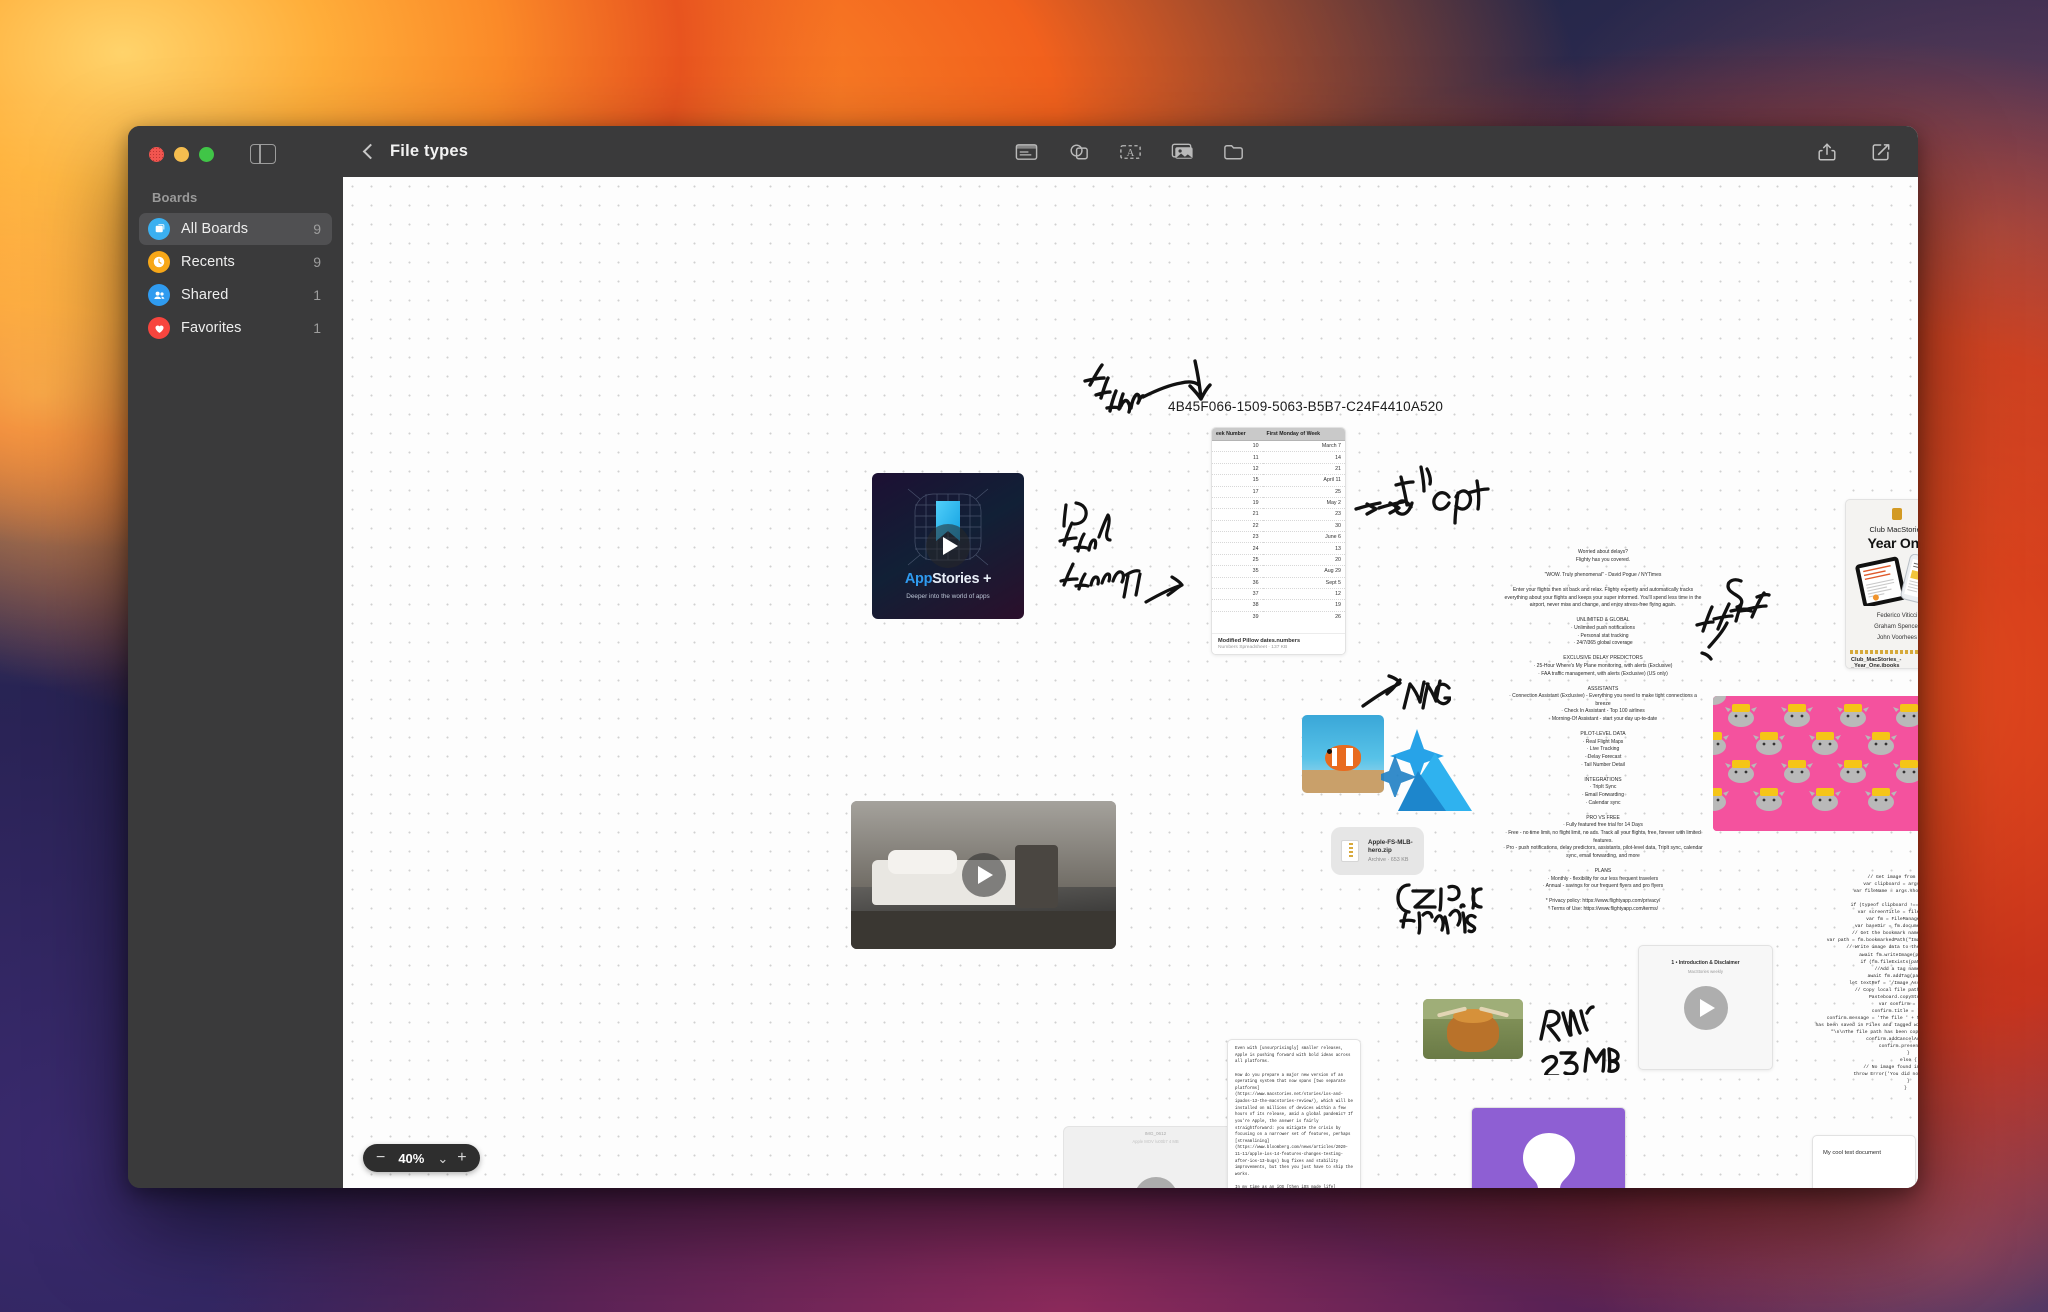 The width and height of the screenshot is (2048, 1312). Describe the element at coordinates (1350, 851) in the screenshot. I see `zip-icon` at that location.